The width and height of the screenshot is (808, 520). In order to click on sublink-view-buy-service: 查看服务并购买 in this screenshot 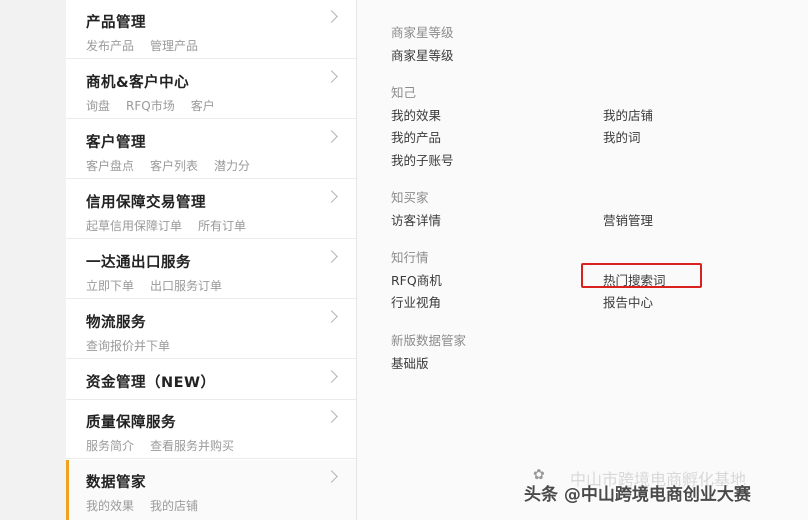, I will do `click(192, 446)`.